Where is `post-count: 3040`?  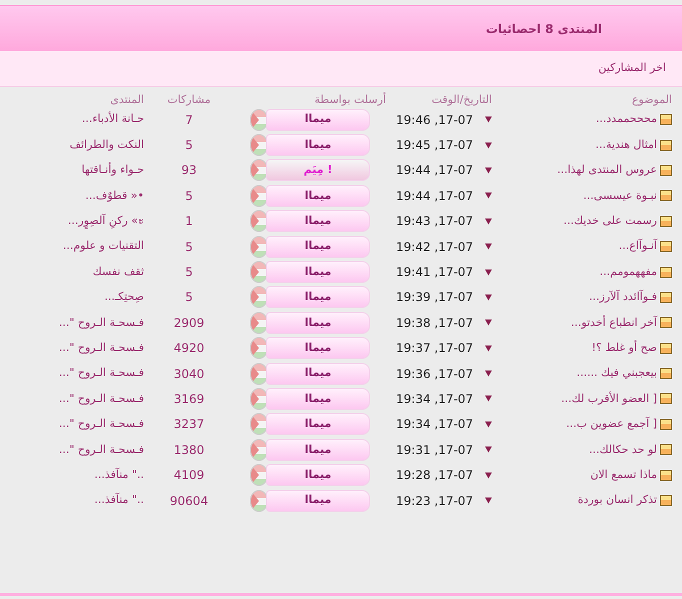 post-count: 3040 is located at coordinates (189, 374).